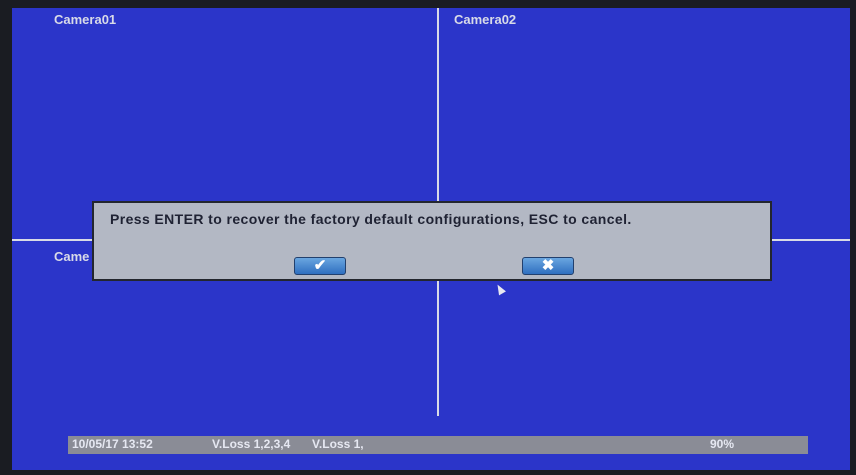 The image size is (856, 475). Describe the element at coordinates (485, 19) in the screenshot. I see `camera-label-2: Camera02` at that location.